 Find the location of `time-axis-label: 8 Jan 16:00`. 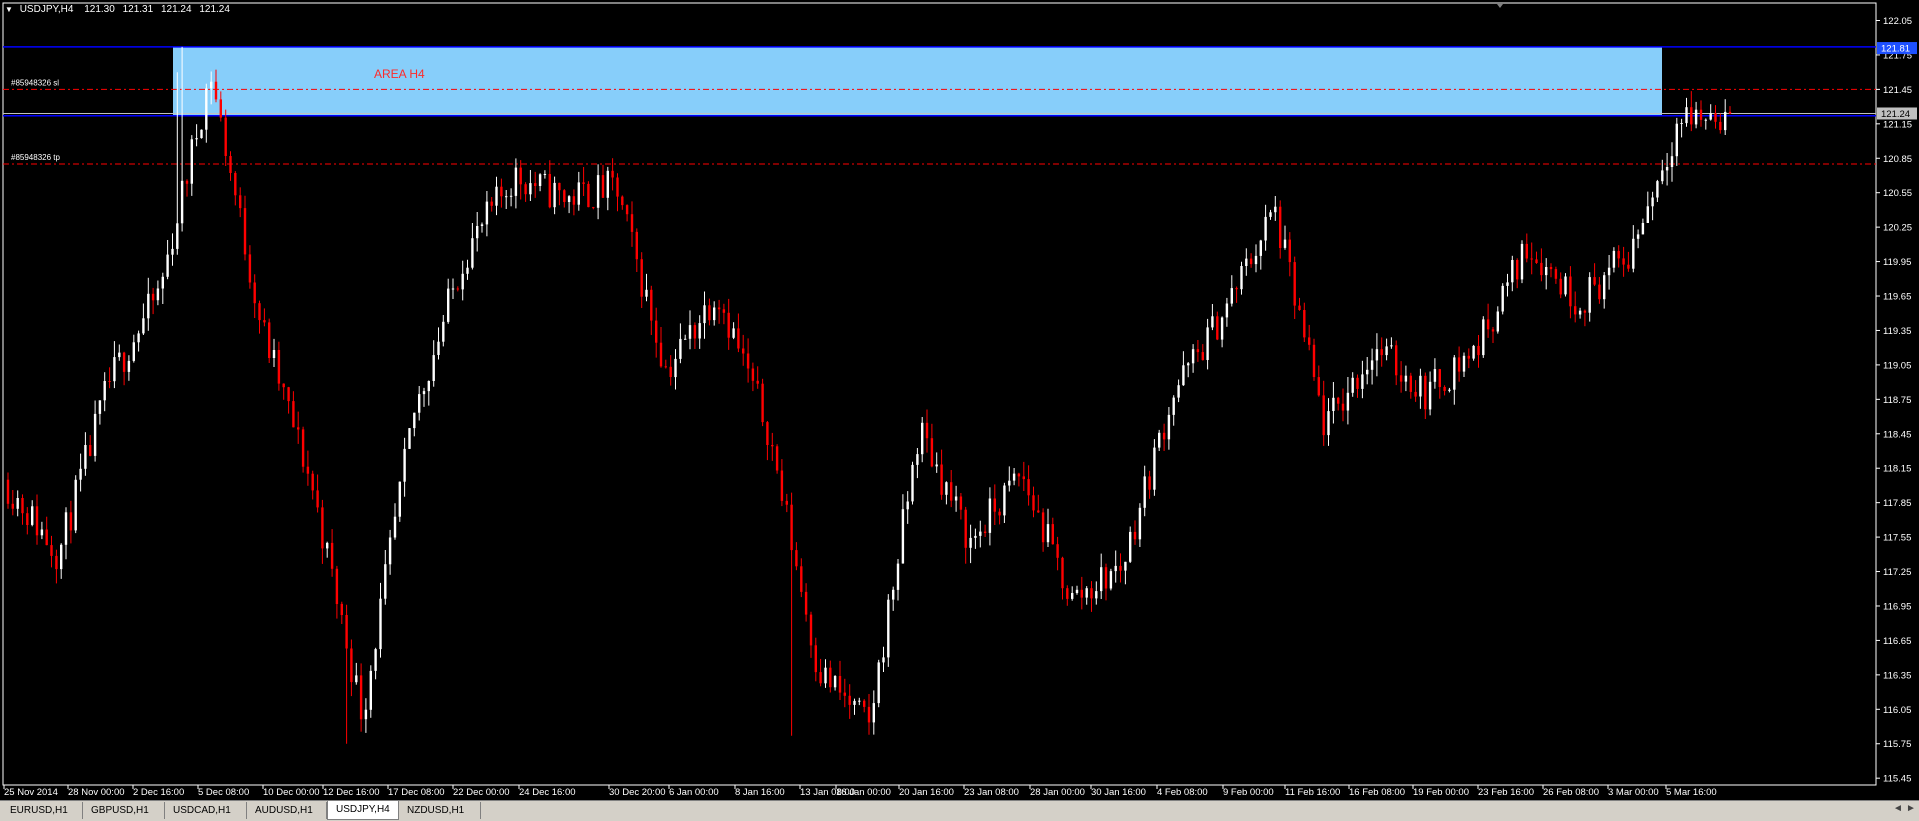

time-axis-label: 8 Jan 16:00 is located at coordinates (760, 792).